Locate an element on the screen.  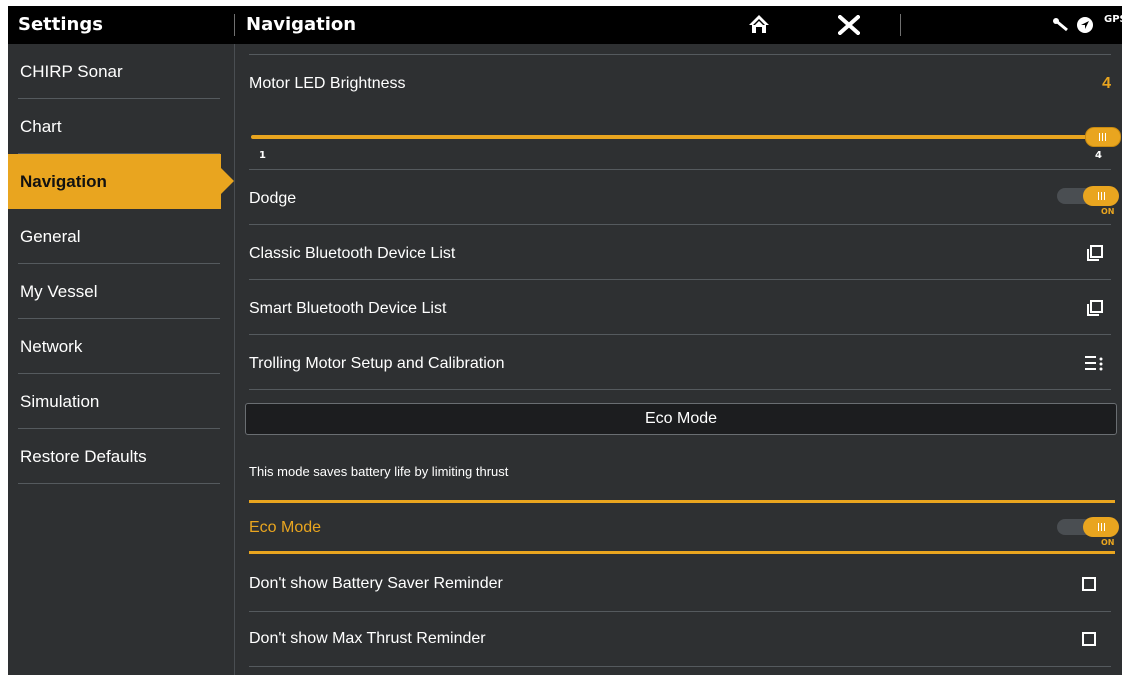
brightness-slider is located at coordinates (676, 137).